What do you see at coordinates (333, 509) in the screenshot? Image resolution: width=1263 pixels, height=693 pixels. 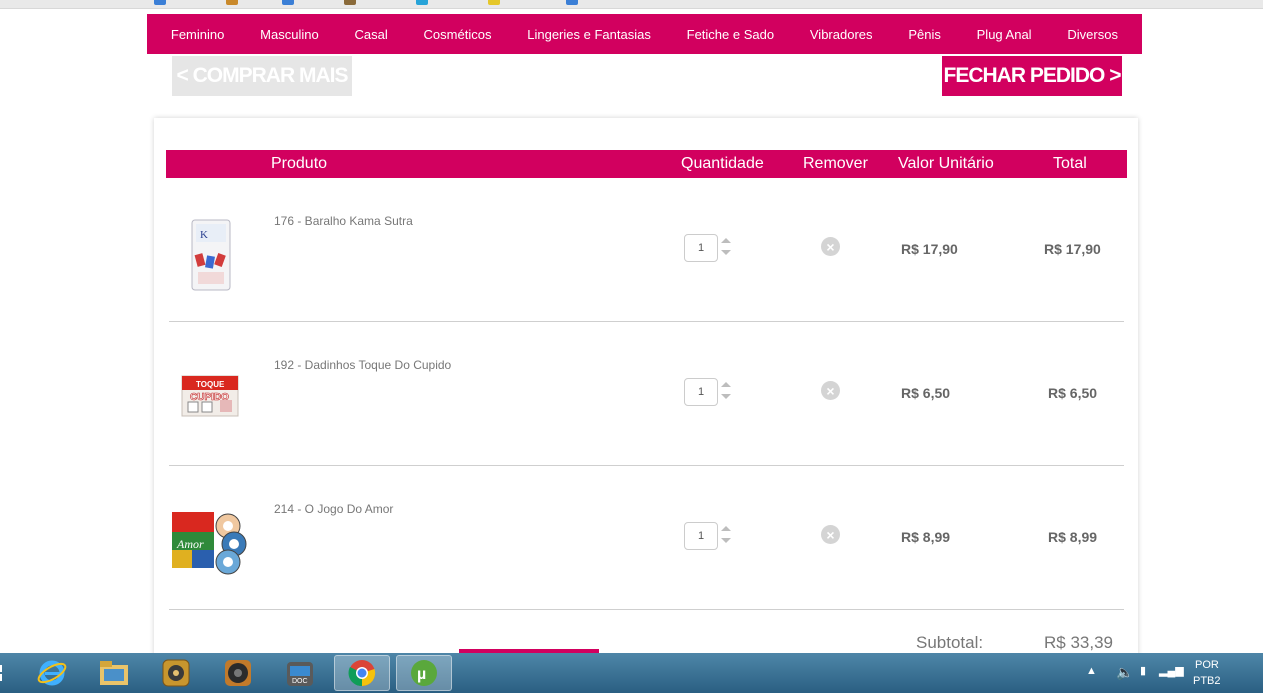 I see `product-name: 214 - O Jogo Do Amor` at bounding box center [333, 509].